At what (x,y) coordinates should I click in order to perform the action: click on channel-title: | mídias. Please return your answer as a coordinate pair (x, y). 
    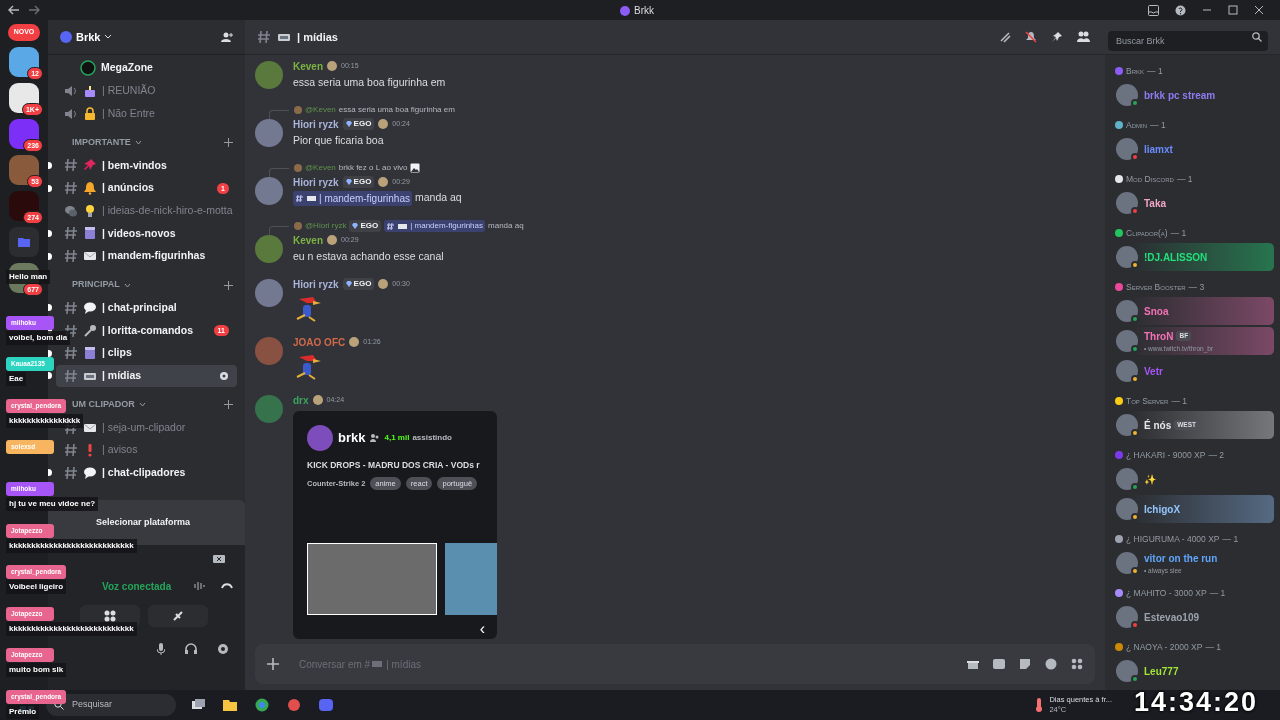
    Looking at the image, I should click on (317, 37).